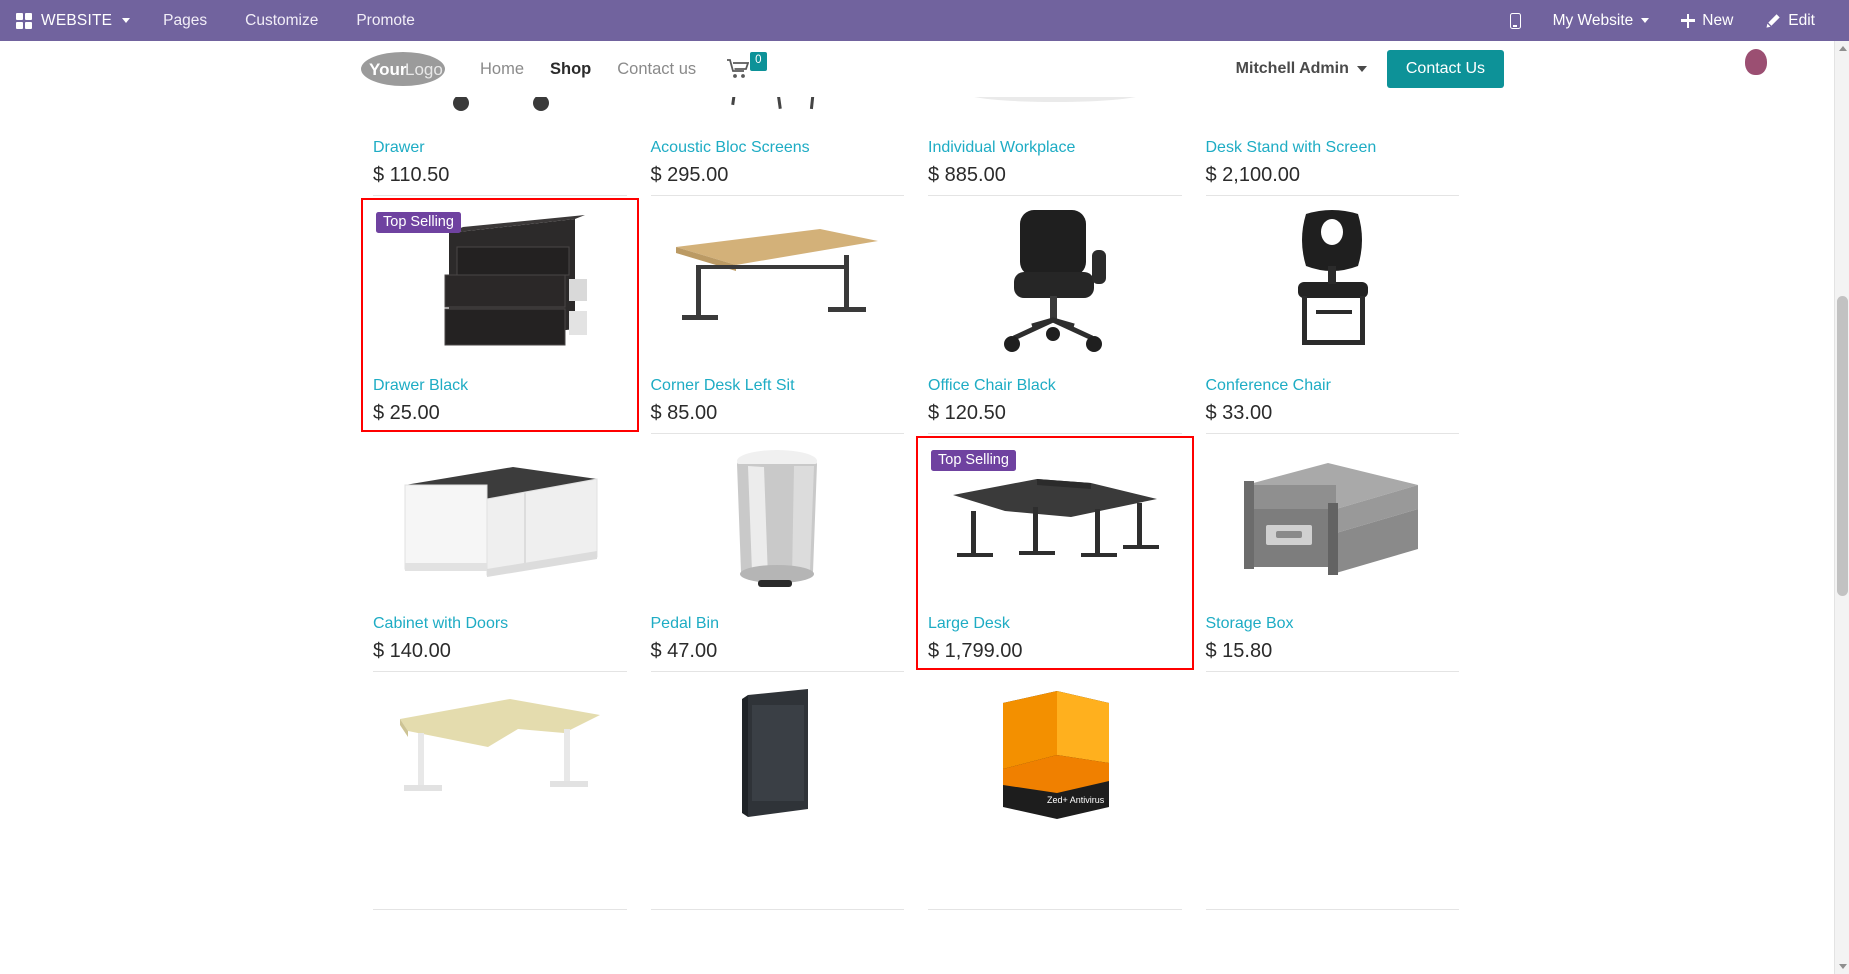 This screenshot has width=1849, height=974. What do you see at coordinates (501, 521) in the screenshot?
I see `cabinet-doors-icon` at bounding box center [501, 521].